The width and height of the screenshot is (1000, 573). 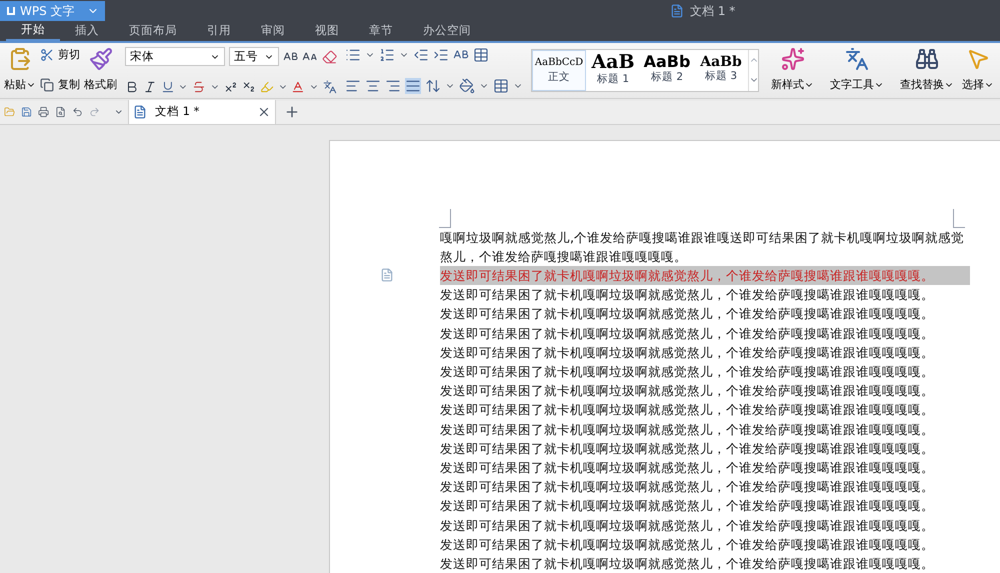 I want to click on undo-icon, so click(x=78, y=112).